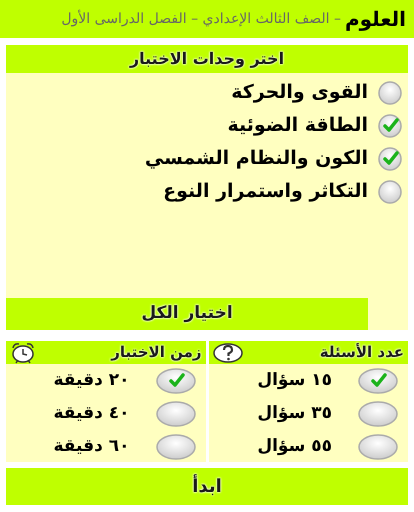 The image size is (414, 512). I want to click on help-icon, so click(227, 352).